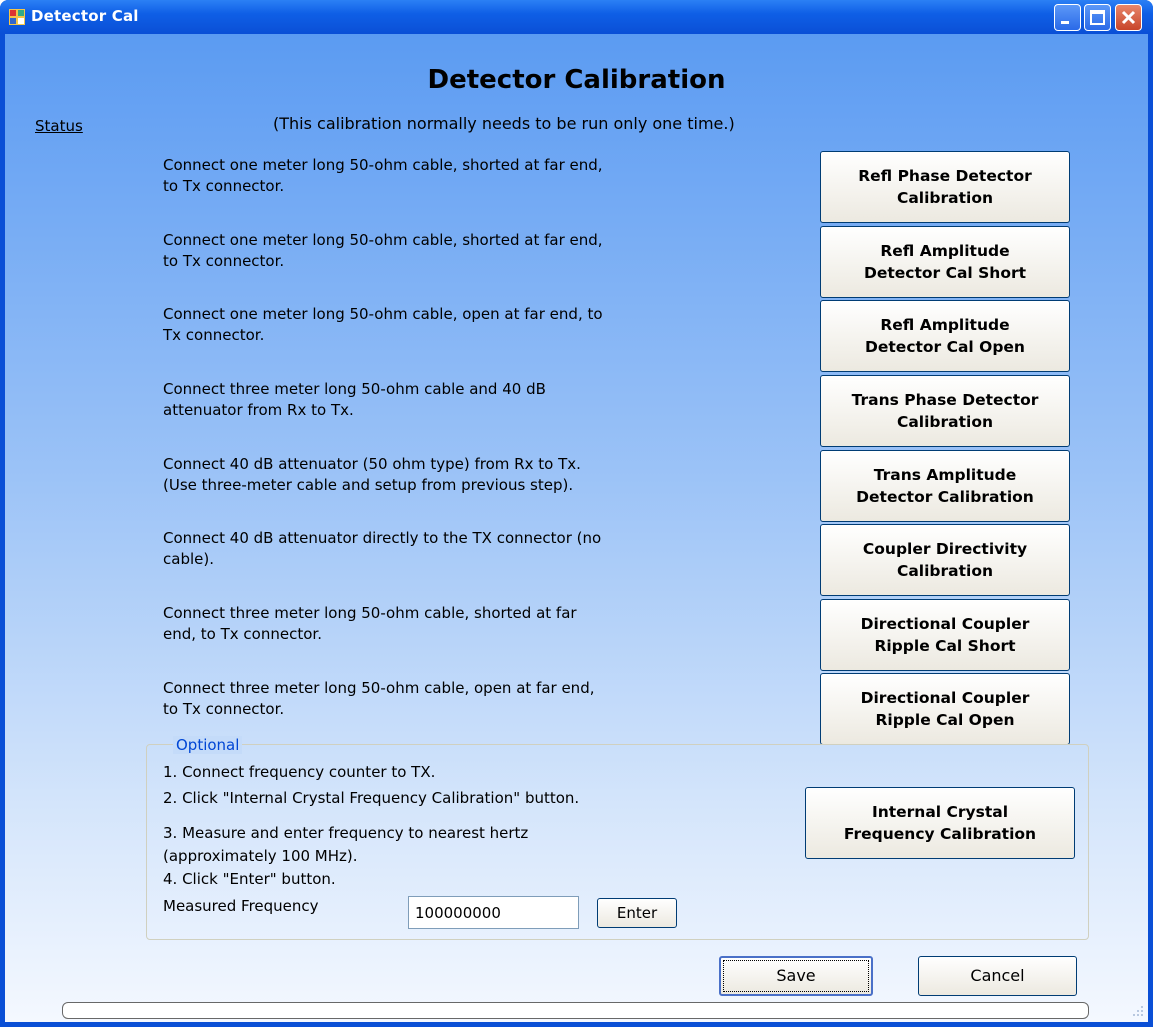 This screenshot has height=1027, width=1153. Describe the element at coordinates (214, 335) in the screenshot. I see `instruction-line: Tx connector.` at that location.